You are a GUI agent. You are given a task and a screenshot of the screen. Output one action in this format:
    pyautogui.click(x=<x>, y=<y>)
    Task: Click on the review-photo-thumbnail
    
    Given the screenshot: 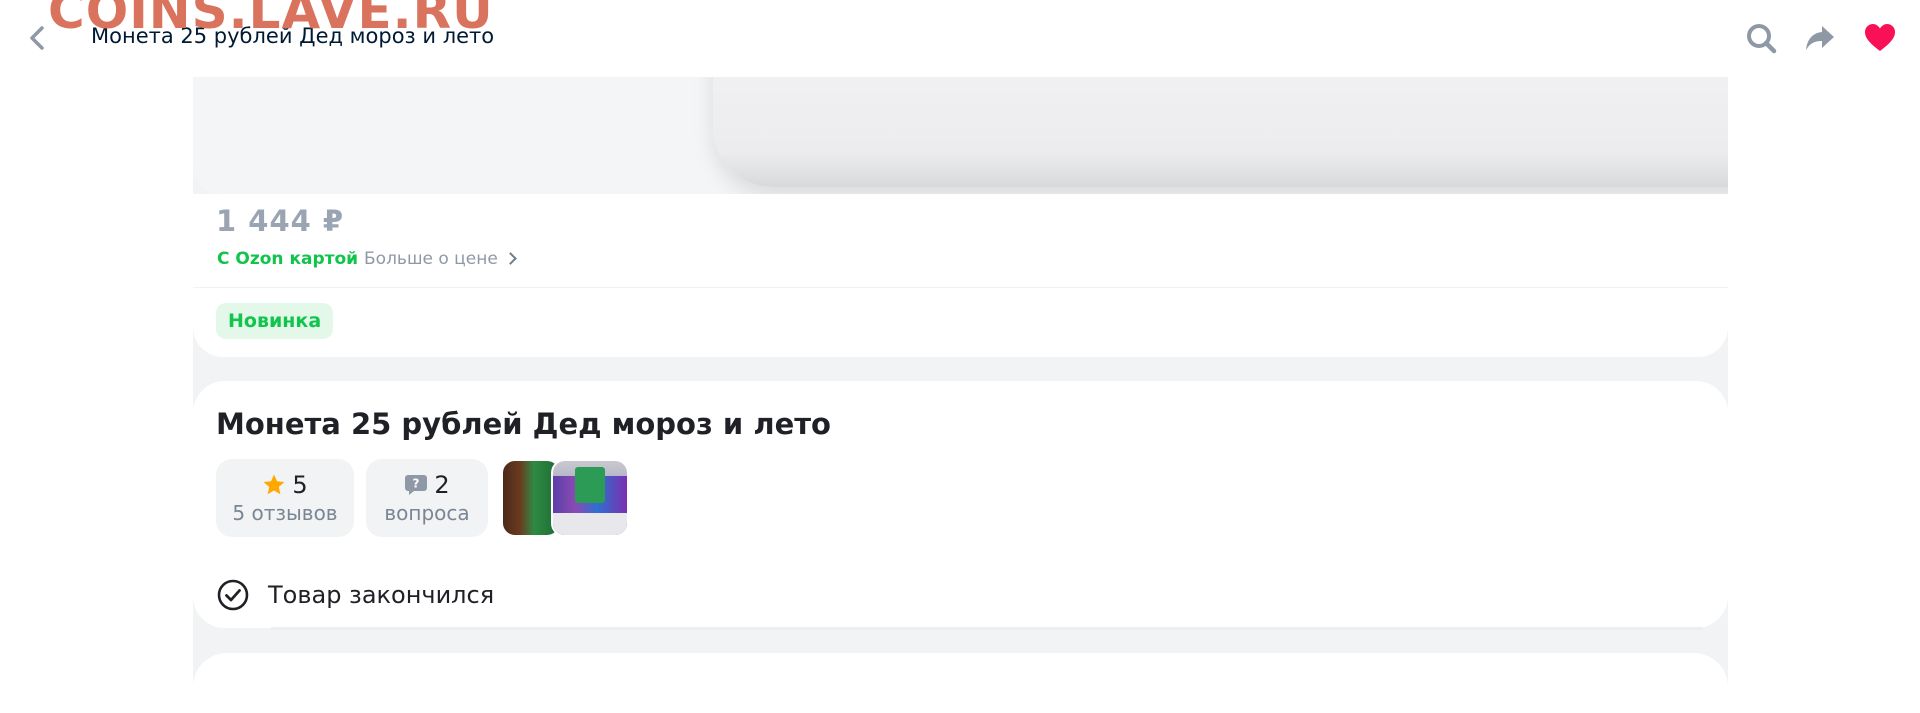 What is the action you would take?
    pyautogui.click(x=590, y=498)
    